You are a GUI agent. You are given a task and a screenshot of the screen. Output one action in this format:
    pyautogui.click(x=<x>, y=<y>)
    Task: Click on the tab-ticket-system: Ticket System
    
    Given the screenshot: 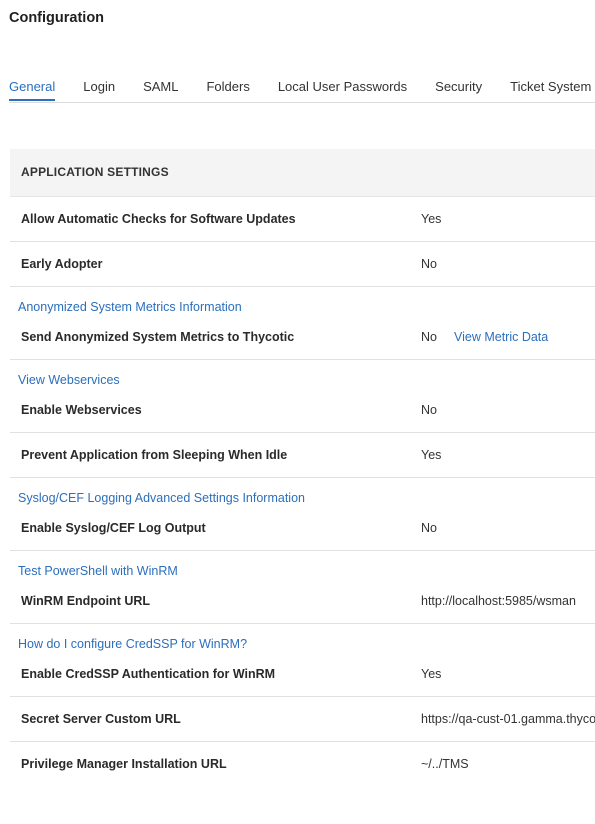 What is the action you would take?
    pyautogui.click(x=550, y=89)
    